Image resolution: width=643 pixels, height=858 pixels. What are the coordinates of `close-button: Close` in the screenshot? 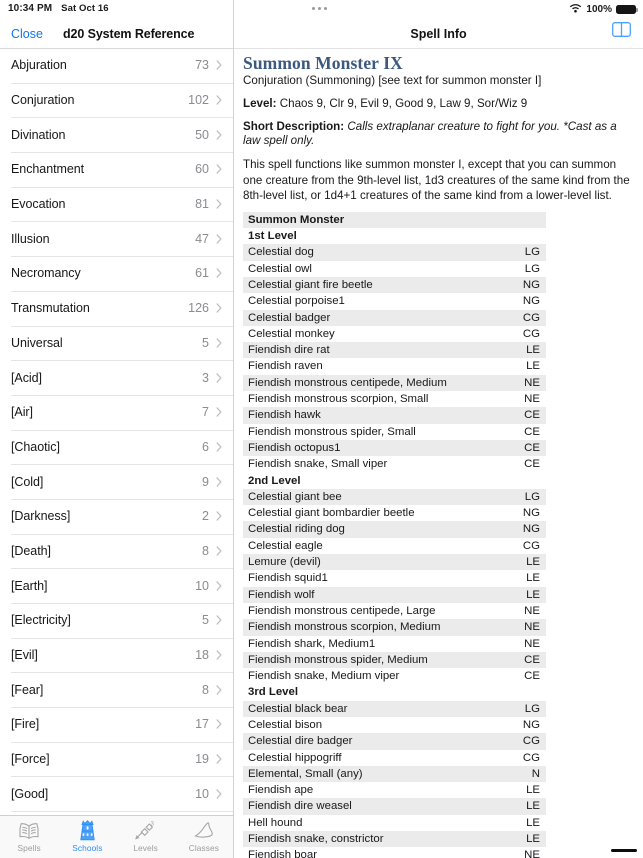 It's located at (27, 34).